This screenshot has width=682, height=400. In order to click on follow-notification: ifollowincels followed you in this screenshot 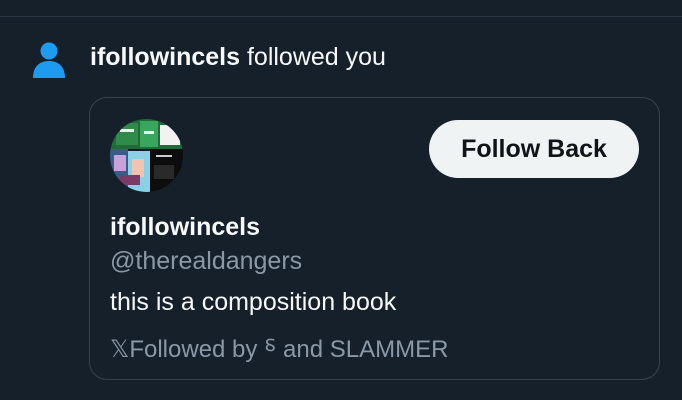, I will do `click(341, 58)`.